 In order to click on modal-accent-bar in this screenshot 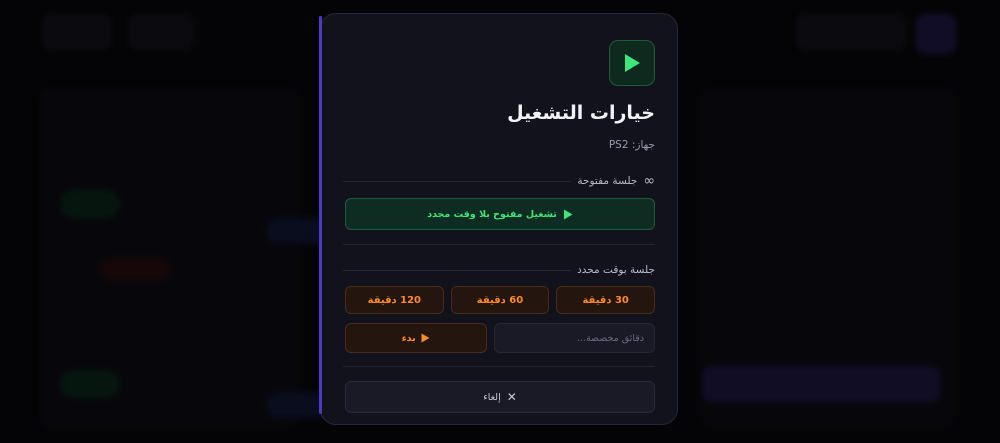, I will do `click(320, 215)`.